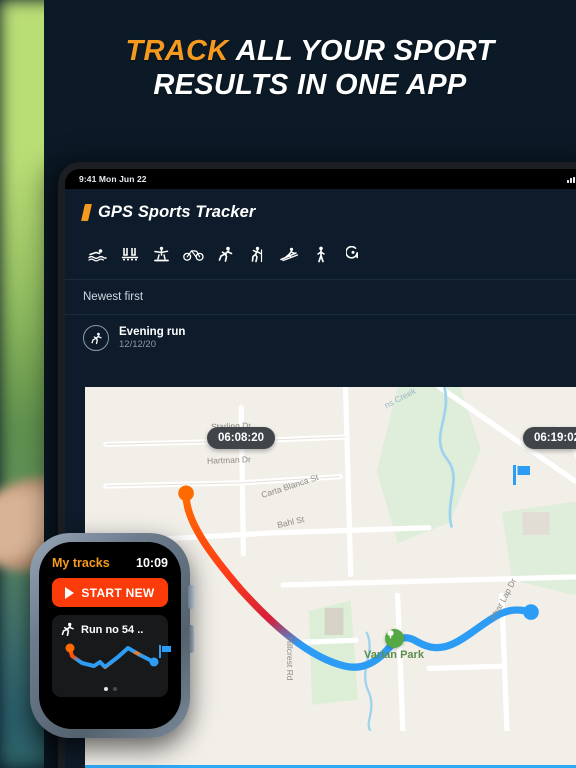 This screenshot has height=768, width=576. Describe the element at coordinates (105, 689) in the screenshot. I see `page-dot-active` at that location.